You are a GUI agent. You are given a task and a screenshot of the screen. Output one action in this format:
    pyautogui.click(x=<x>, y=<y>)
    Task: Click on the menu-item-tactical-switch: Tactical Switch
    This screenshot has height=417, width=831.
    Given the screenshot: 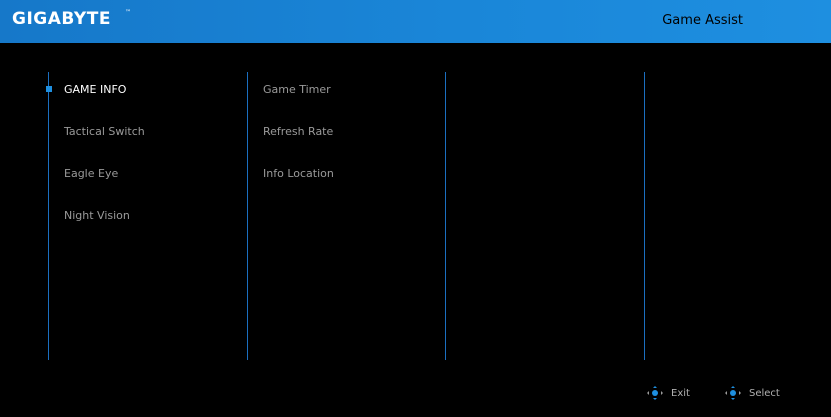 What is the action you would take?
    pyautogui.click(x=104, y=131)
    